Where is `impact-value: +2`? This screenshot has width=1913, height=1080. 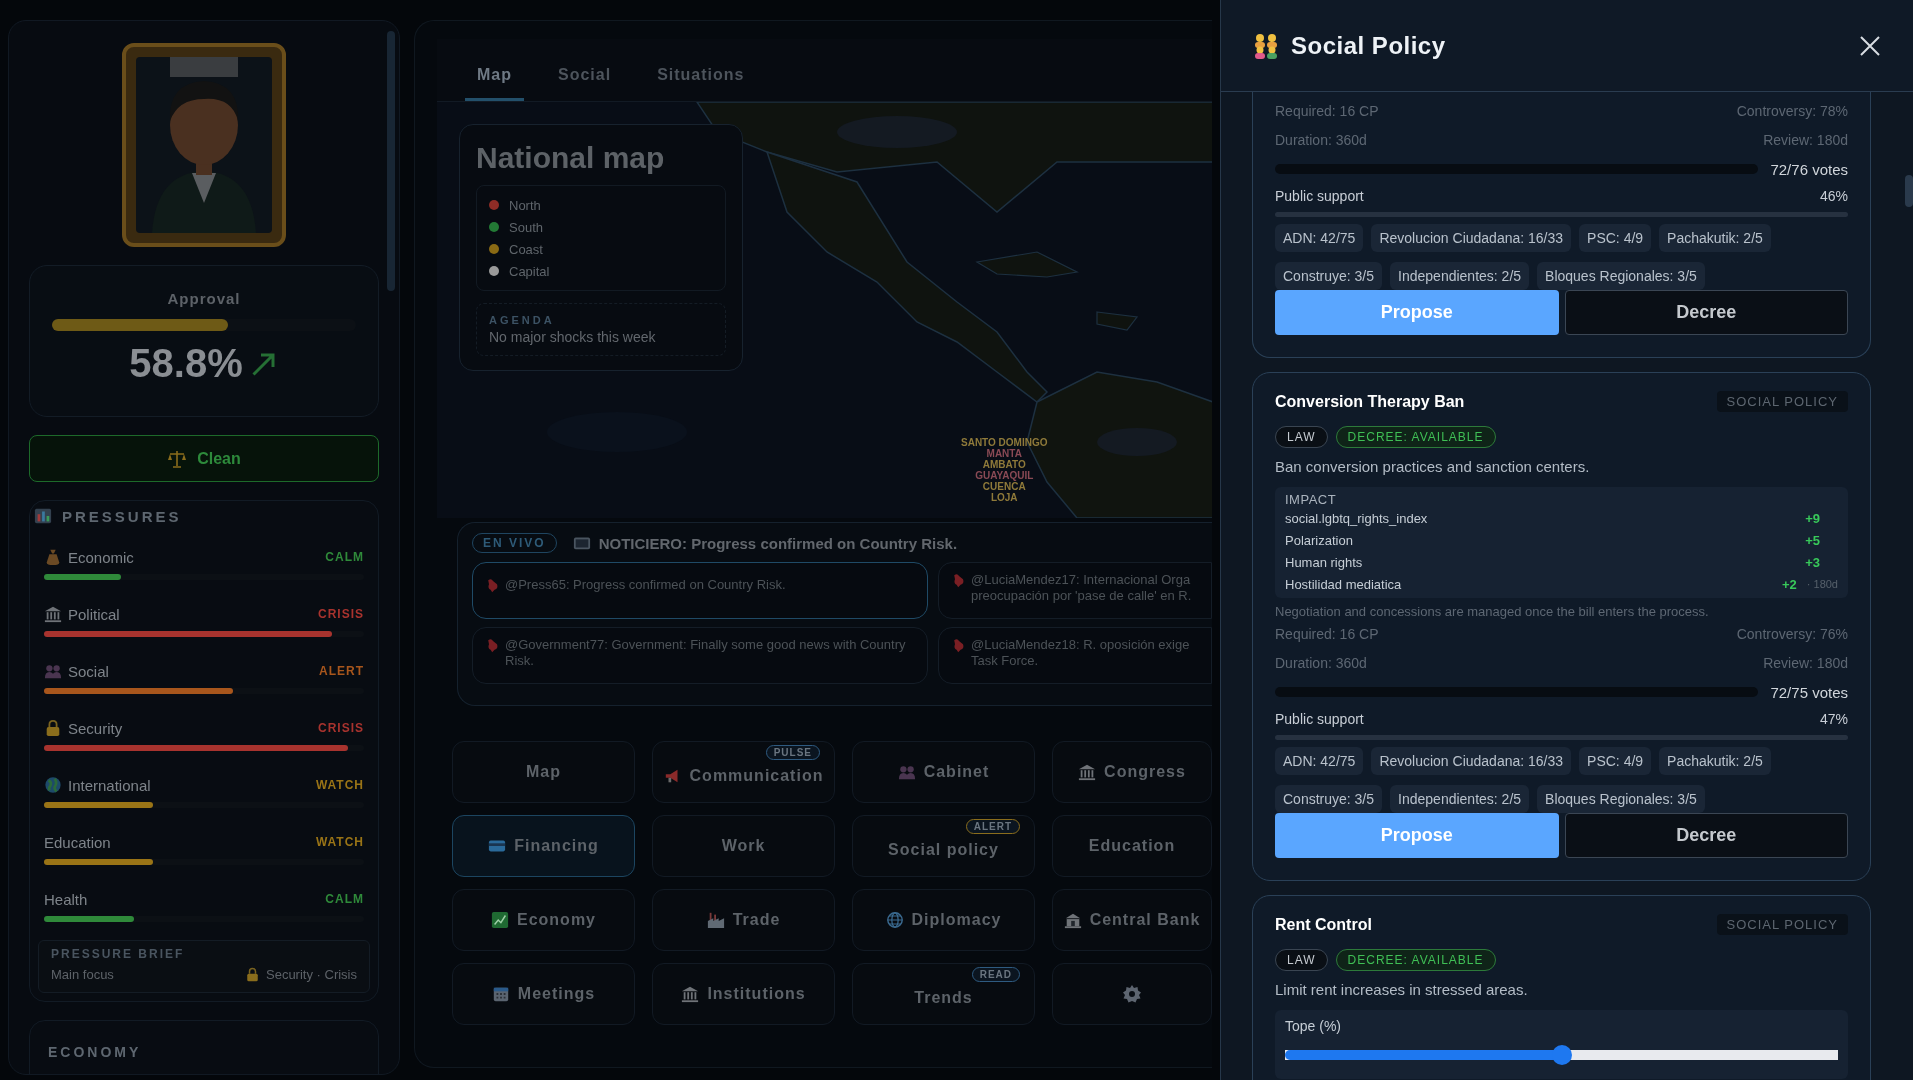
impact-value: +2 is located at coordinates (1789, 584).